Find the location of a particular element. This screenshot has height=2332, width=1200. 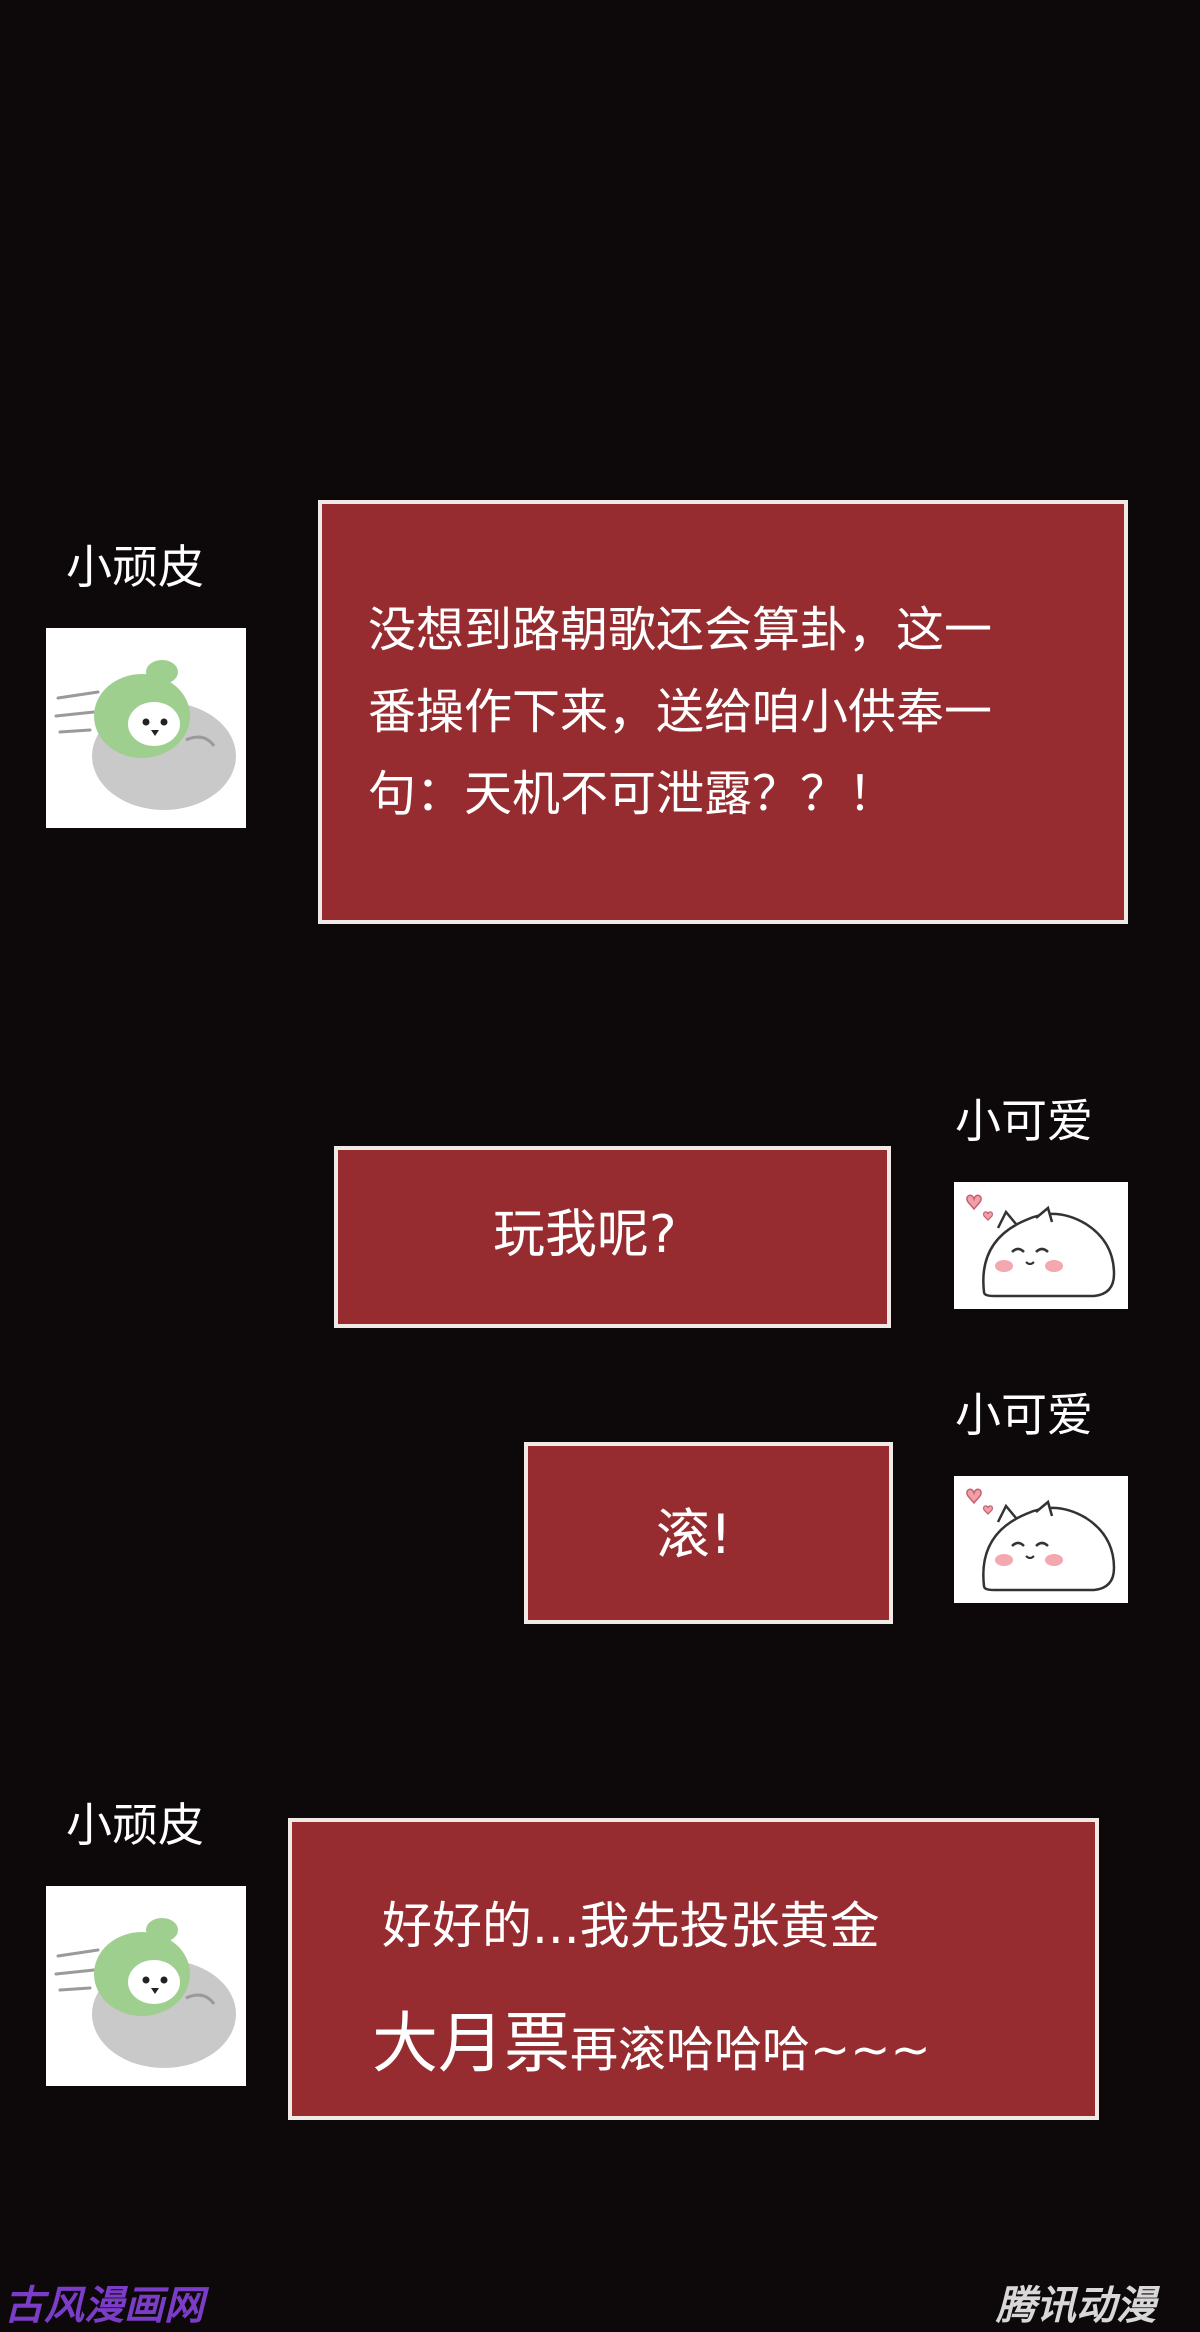

message-line: 番操作下来，送给咱小供奉一 is located at coordinates (680, 712).